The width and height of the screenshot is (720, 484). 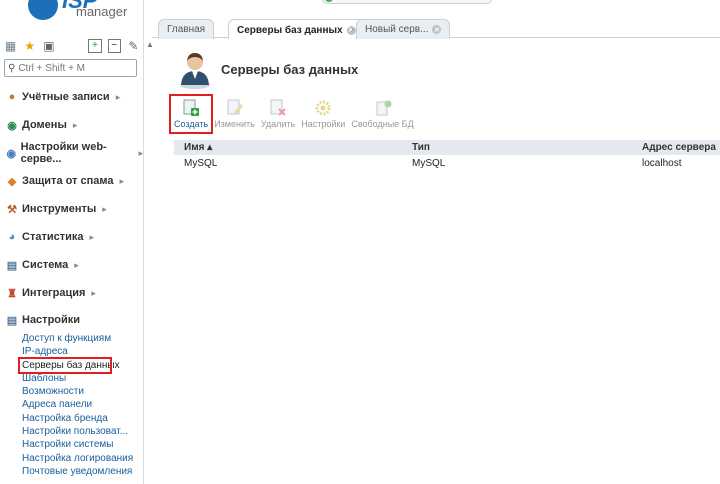 I want to click on submenu-item-system-settings: Настройки системы, so click(x=77, y=444).